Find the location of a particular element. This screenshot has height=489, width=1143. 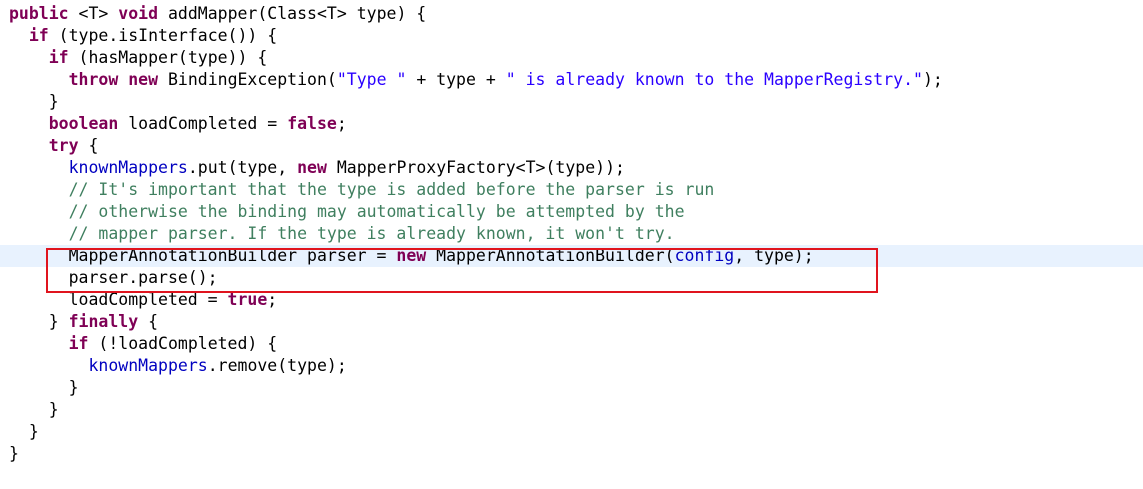

code-keyword: try is located at coordinates (63, 145).